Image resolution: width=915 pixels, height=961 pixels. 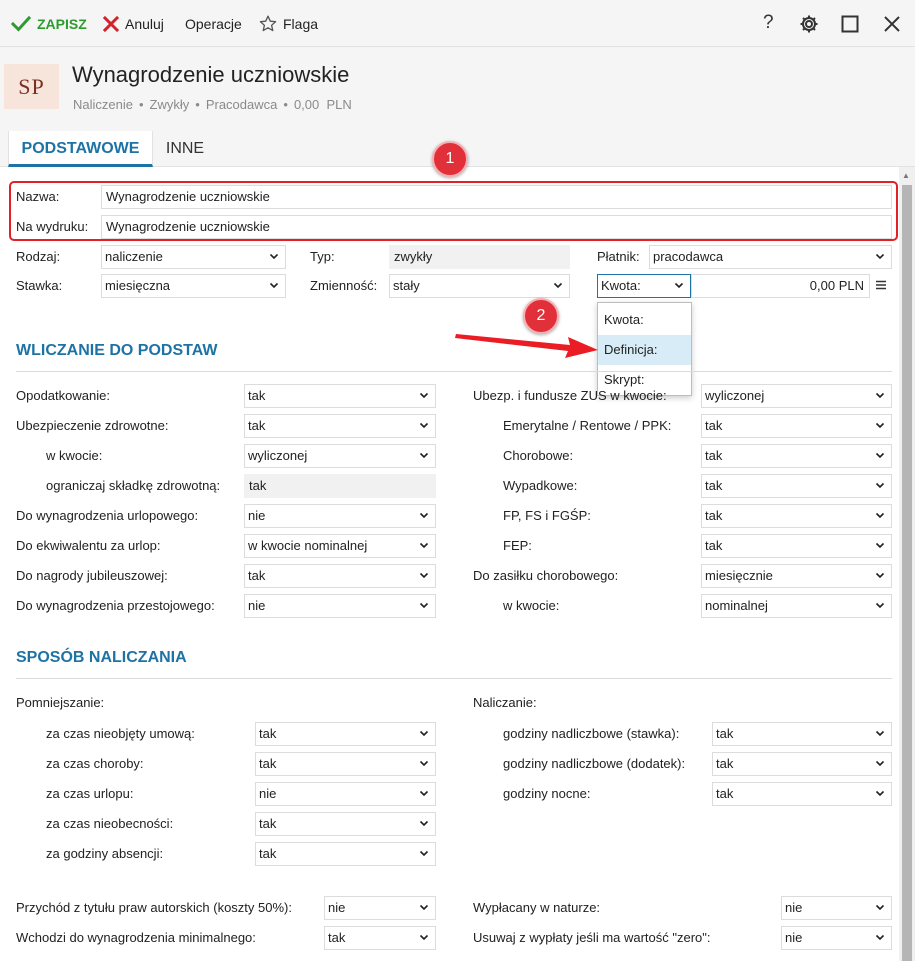 What do you see at coordinates (345, 764) in the screenshot?
I see `sickness-time-select: tak` at bounding box center [345, 764].